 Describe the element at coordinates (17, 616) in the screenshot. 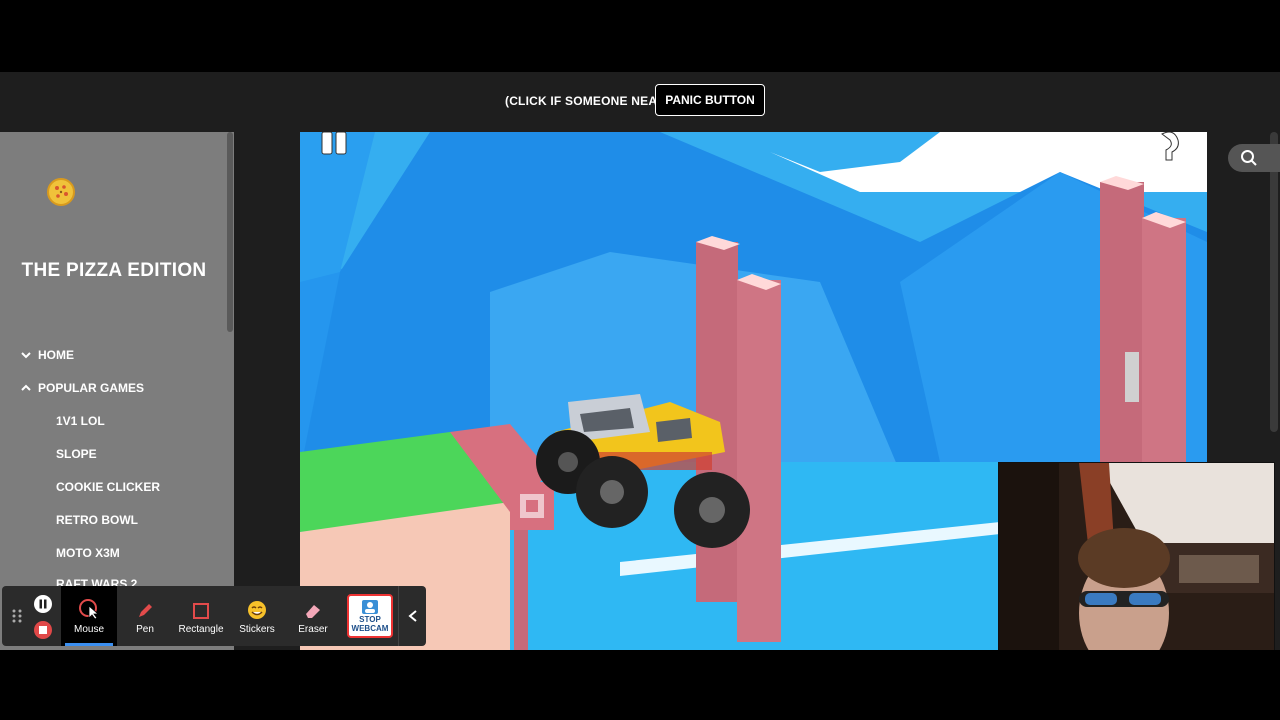

I see `drag-handle-icon` at that location.